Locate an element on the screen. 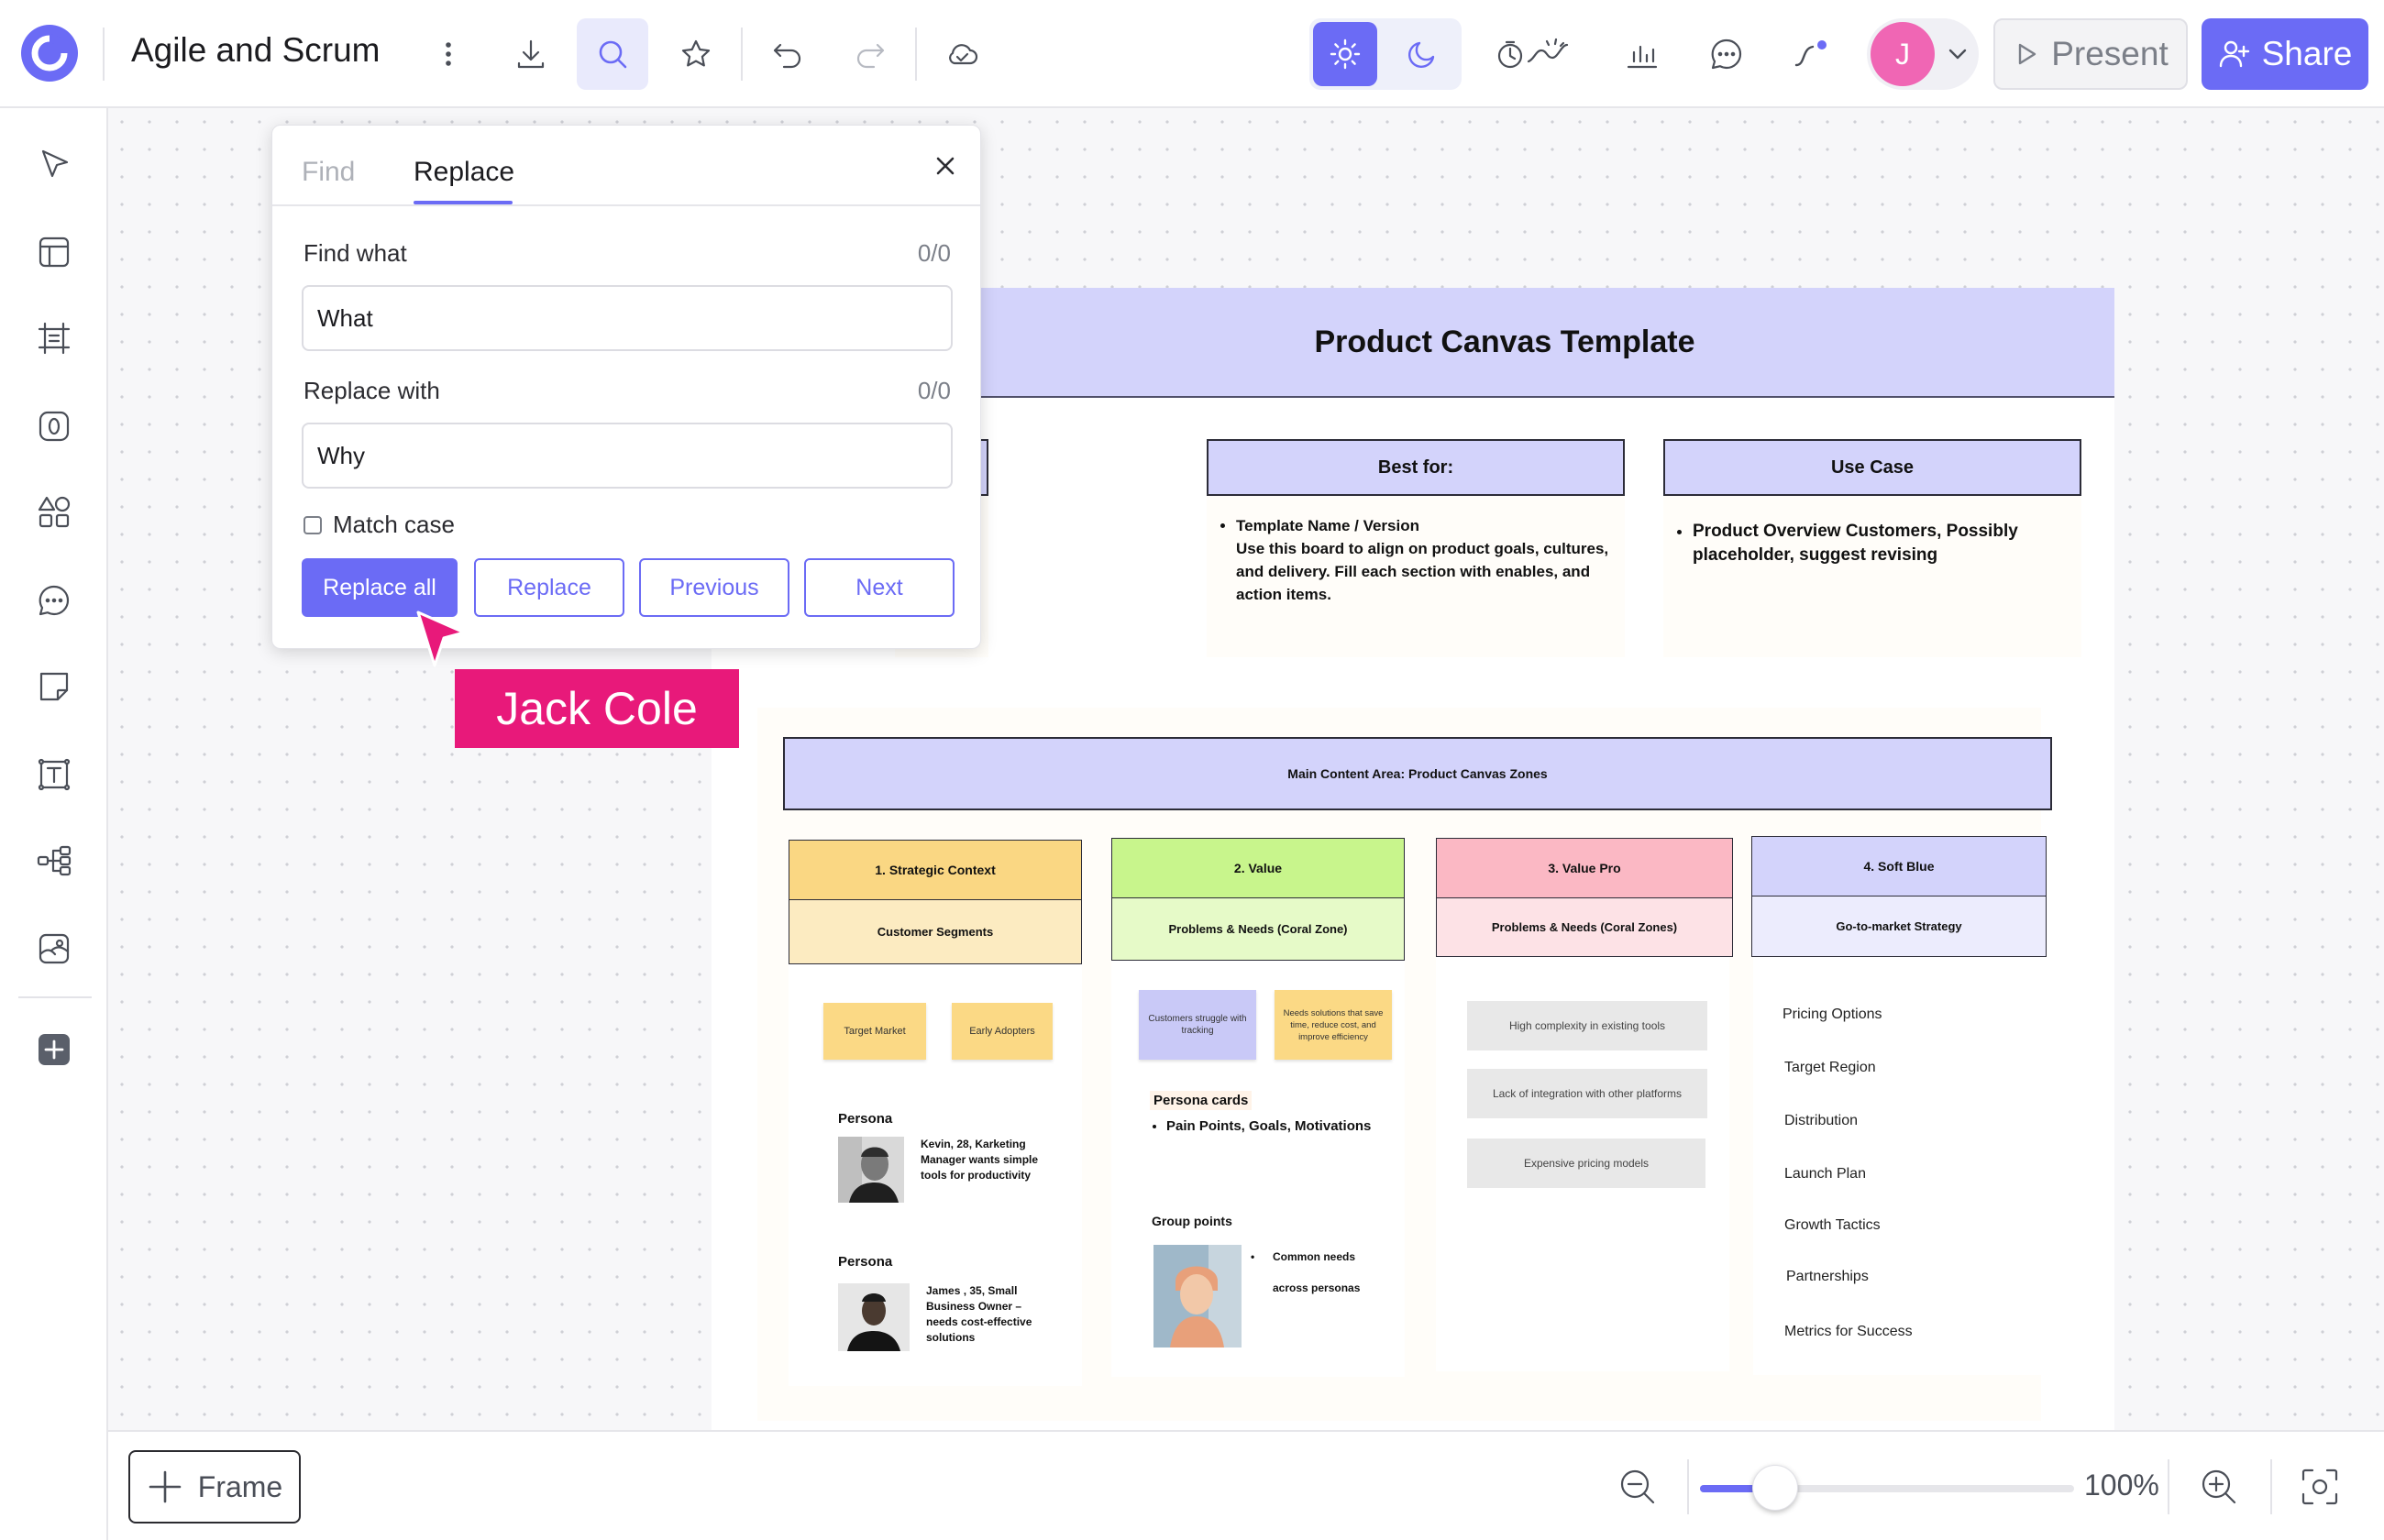  replace-with-input is located at coordinates (627, 456).